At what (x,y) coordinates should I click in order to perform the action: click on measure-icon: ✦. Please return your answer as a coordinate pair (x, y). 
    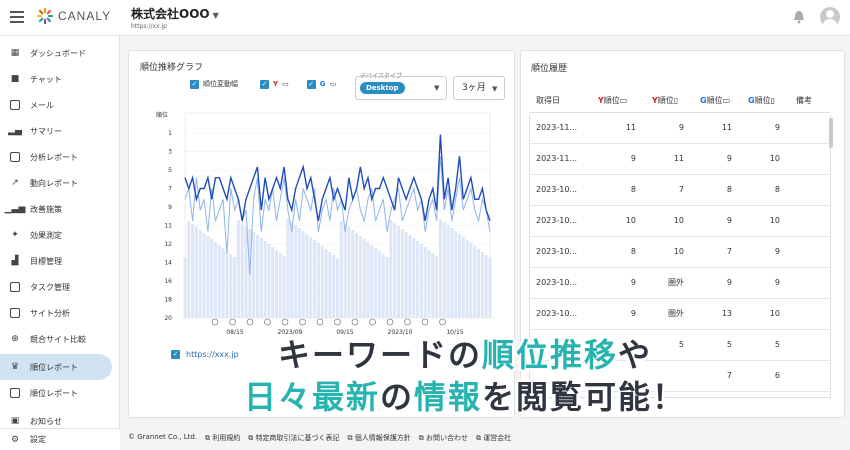
    Looking at the image, I should click on (15, 235).